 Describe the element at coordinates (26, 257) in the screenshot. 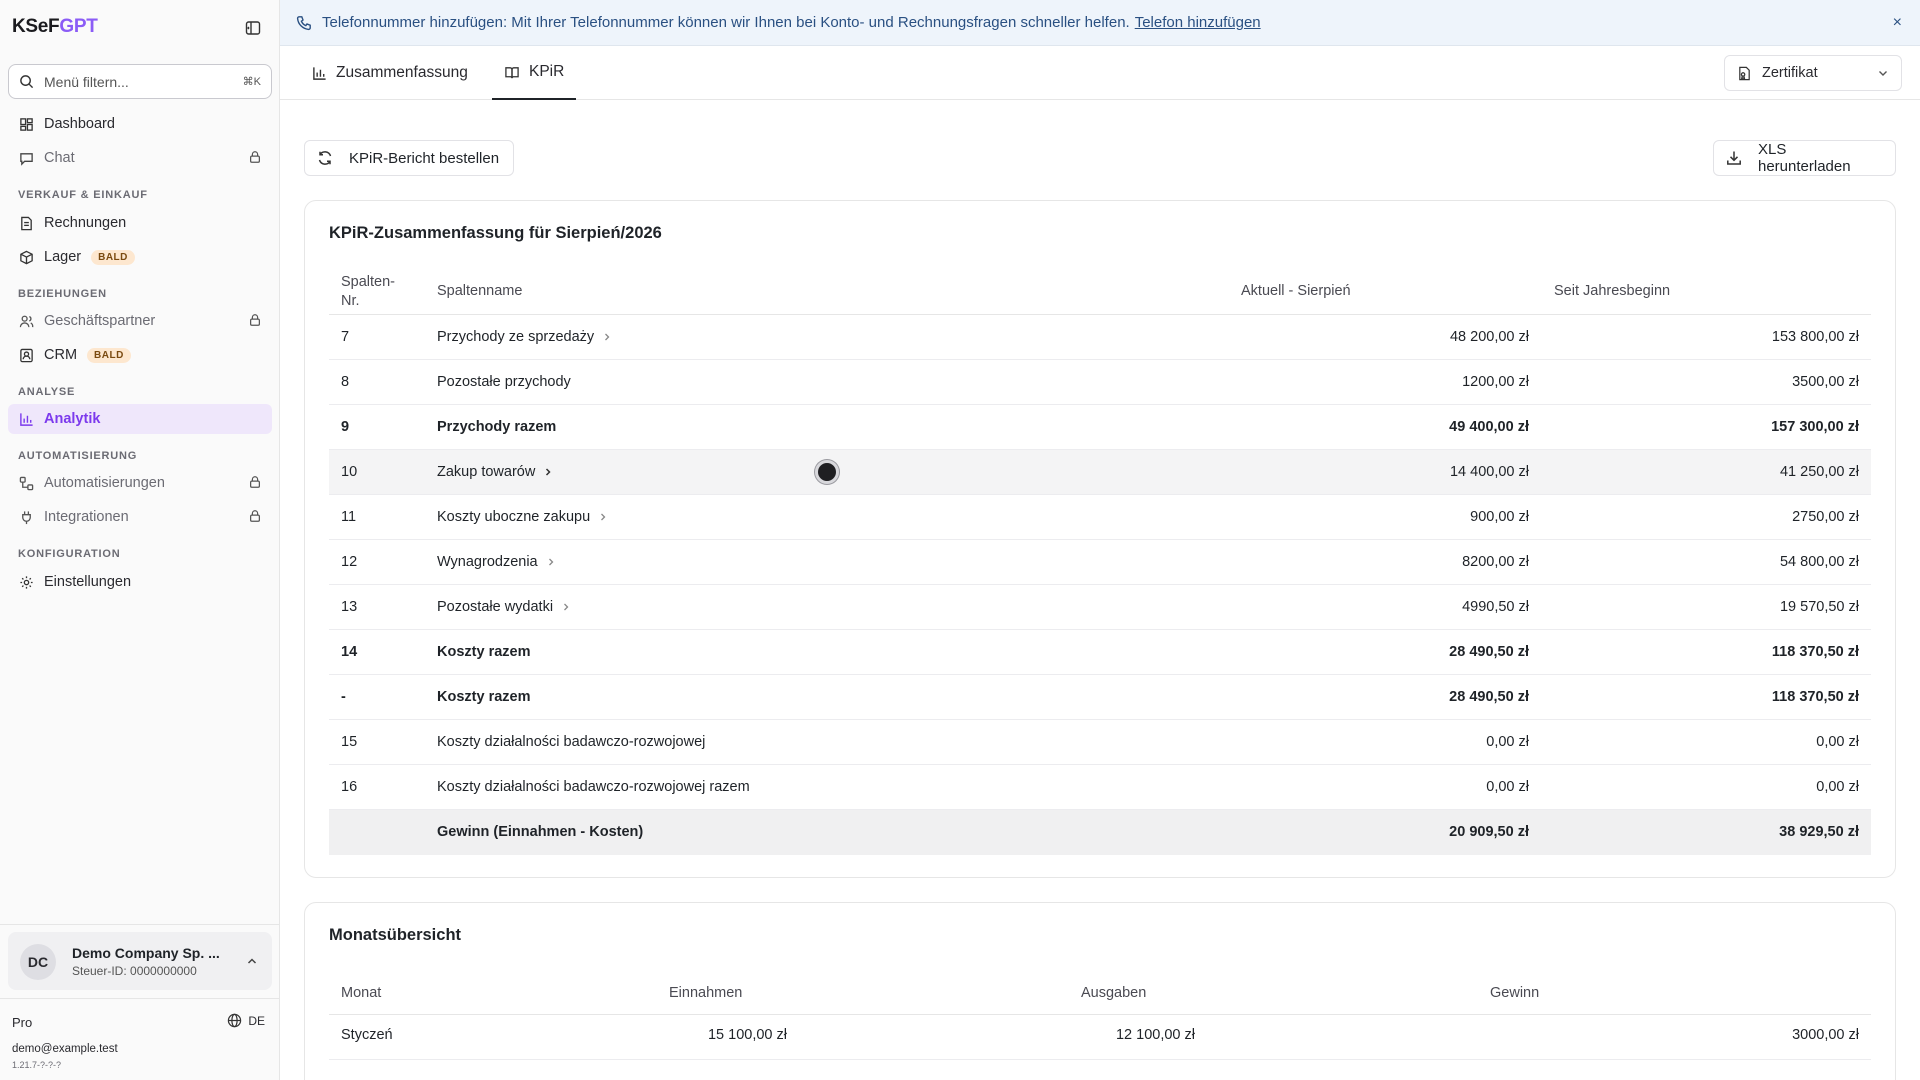

I see `package-icon` at that location.